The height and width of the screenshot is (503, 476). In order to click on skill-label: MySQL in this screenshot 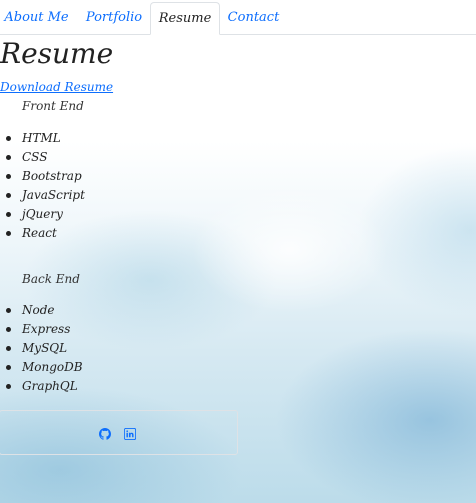, I will do `click(45, 348)`.